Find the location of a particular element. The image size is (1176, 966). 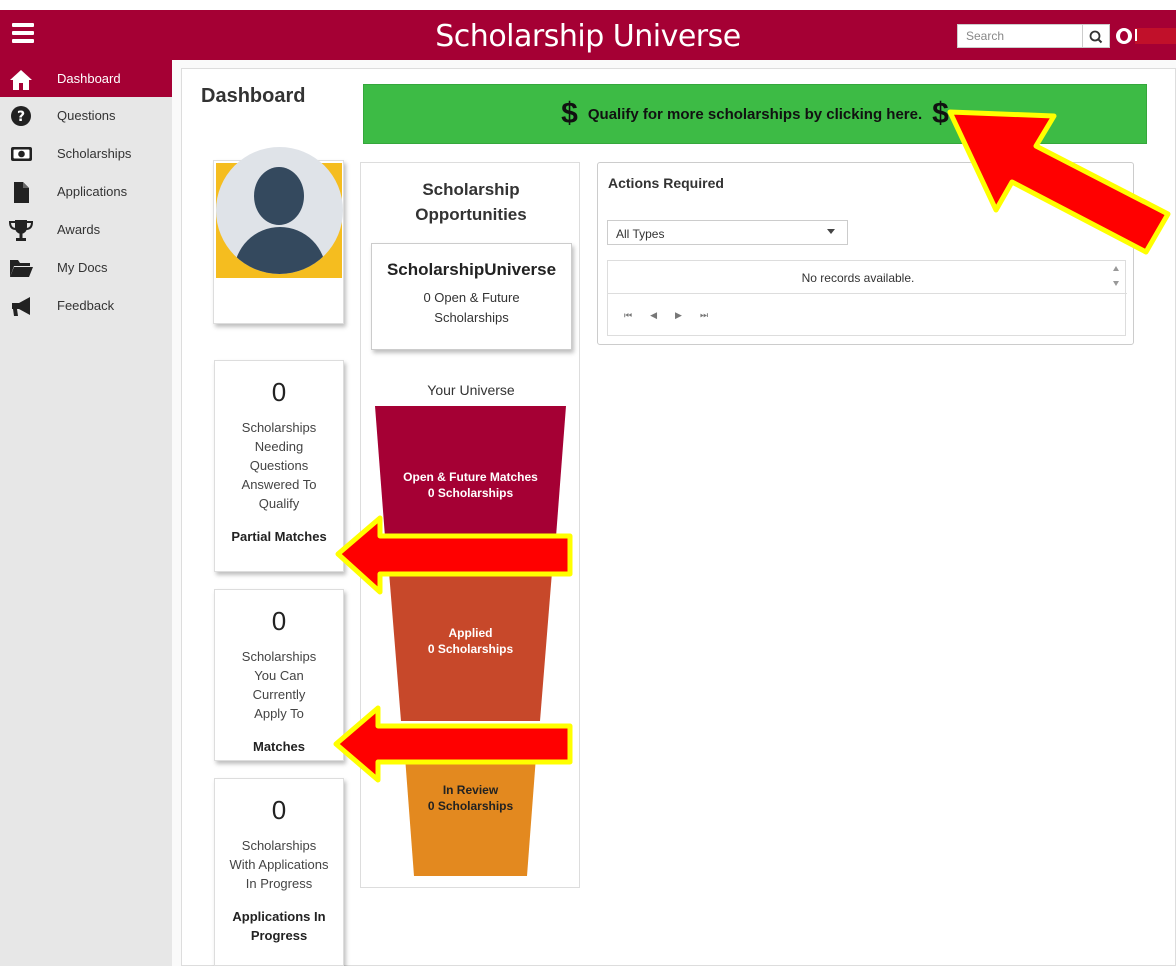

avatar-head-shape is located at coordinates (279, 196).